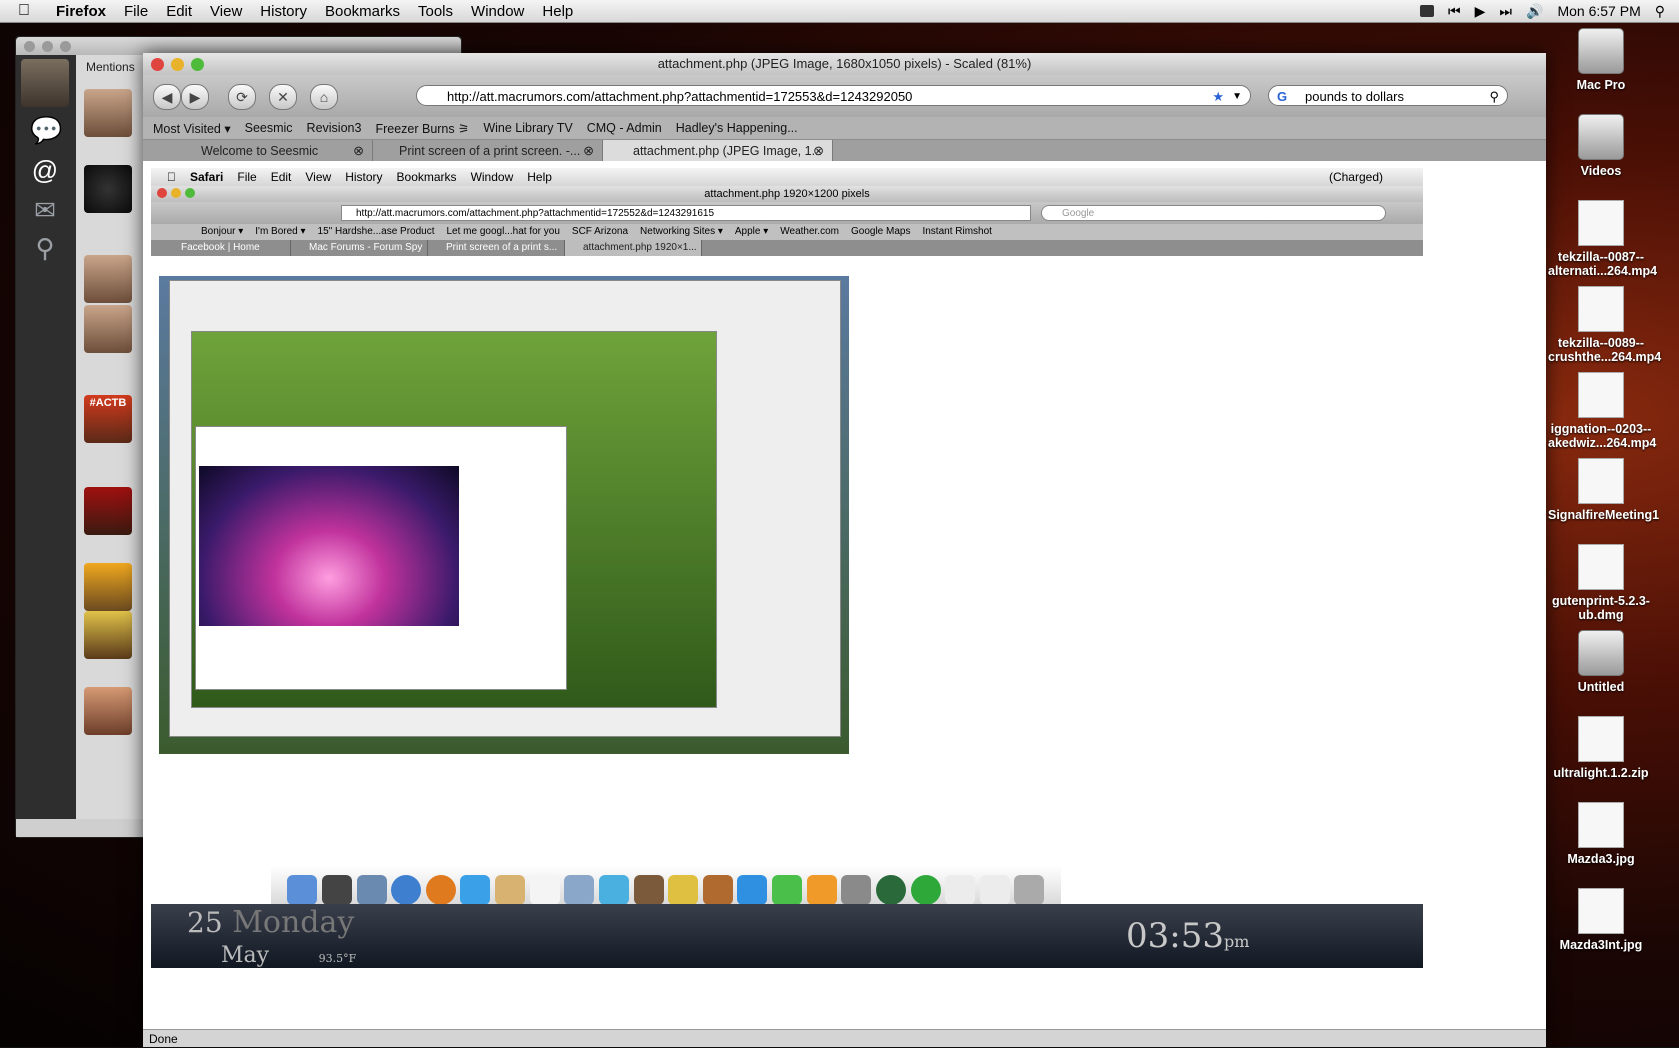 This screenshot has width=1679, height=1048. I want to click on safari-titlebar: attachment.php 1920×1200 pixels, so click(787, 194).